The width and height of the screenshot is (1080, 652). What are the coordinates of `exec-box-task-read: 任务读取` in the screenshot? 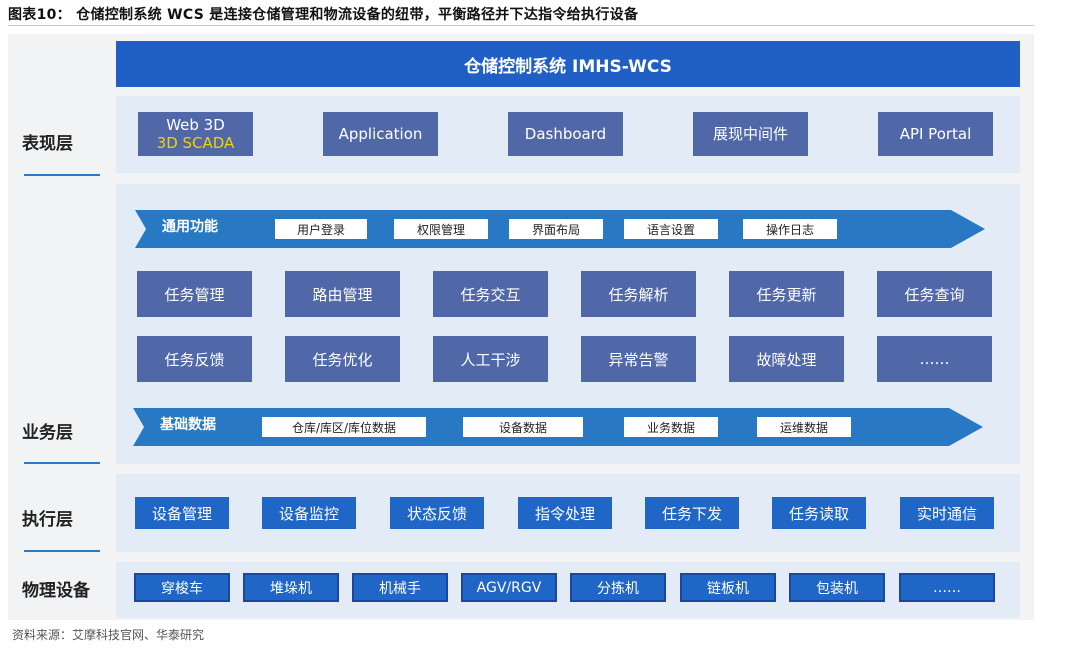 It's located at (819, 513).